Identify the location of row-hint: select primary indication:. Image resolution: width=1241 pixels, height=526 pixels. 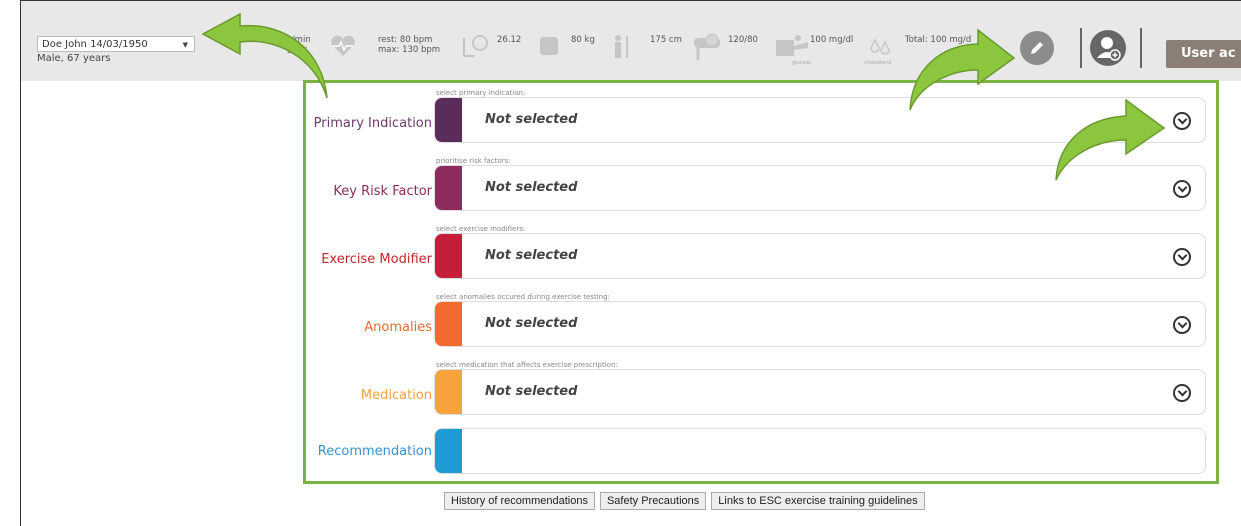
(481, 93).